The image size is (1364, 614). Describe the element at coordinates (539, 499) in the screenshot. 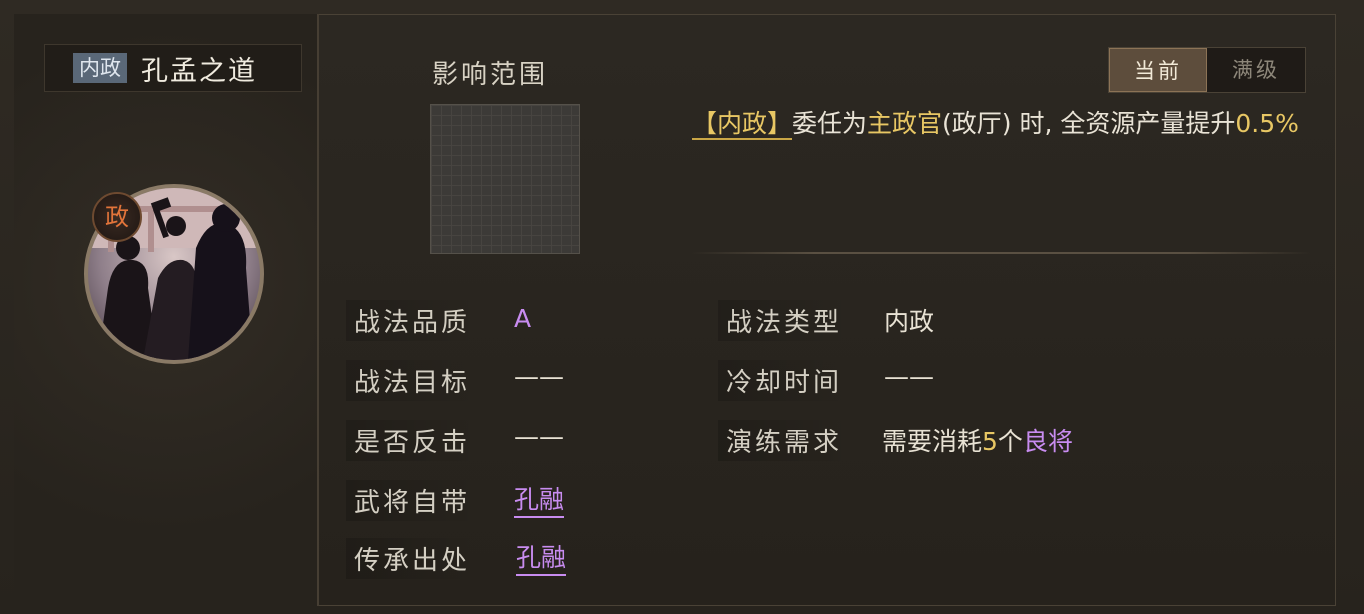

I see `stat-value-innate-general-link: 孔融` at that location.